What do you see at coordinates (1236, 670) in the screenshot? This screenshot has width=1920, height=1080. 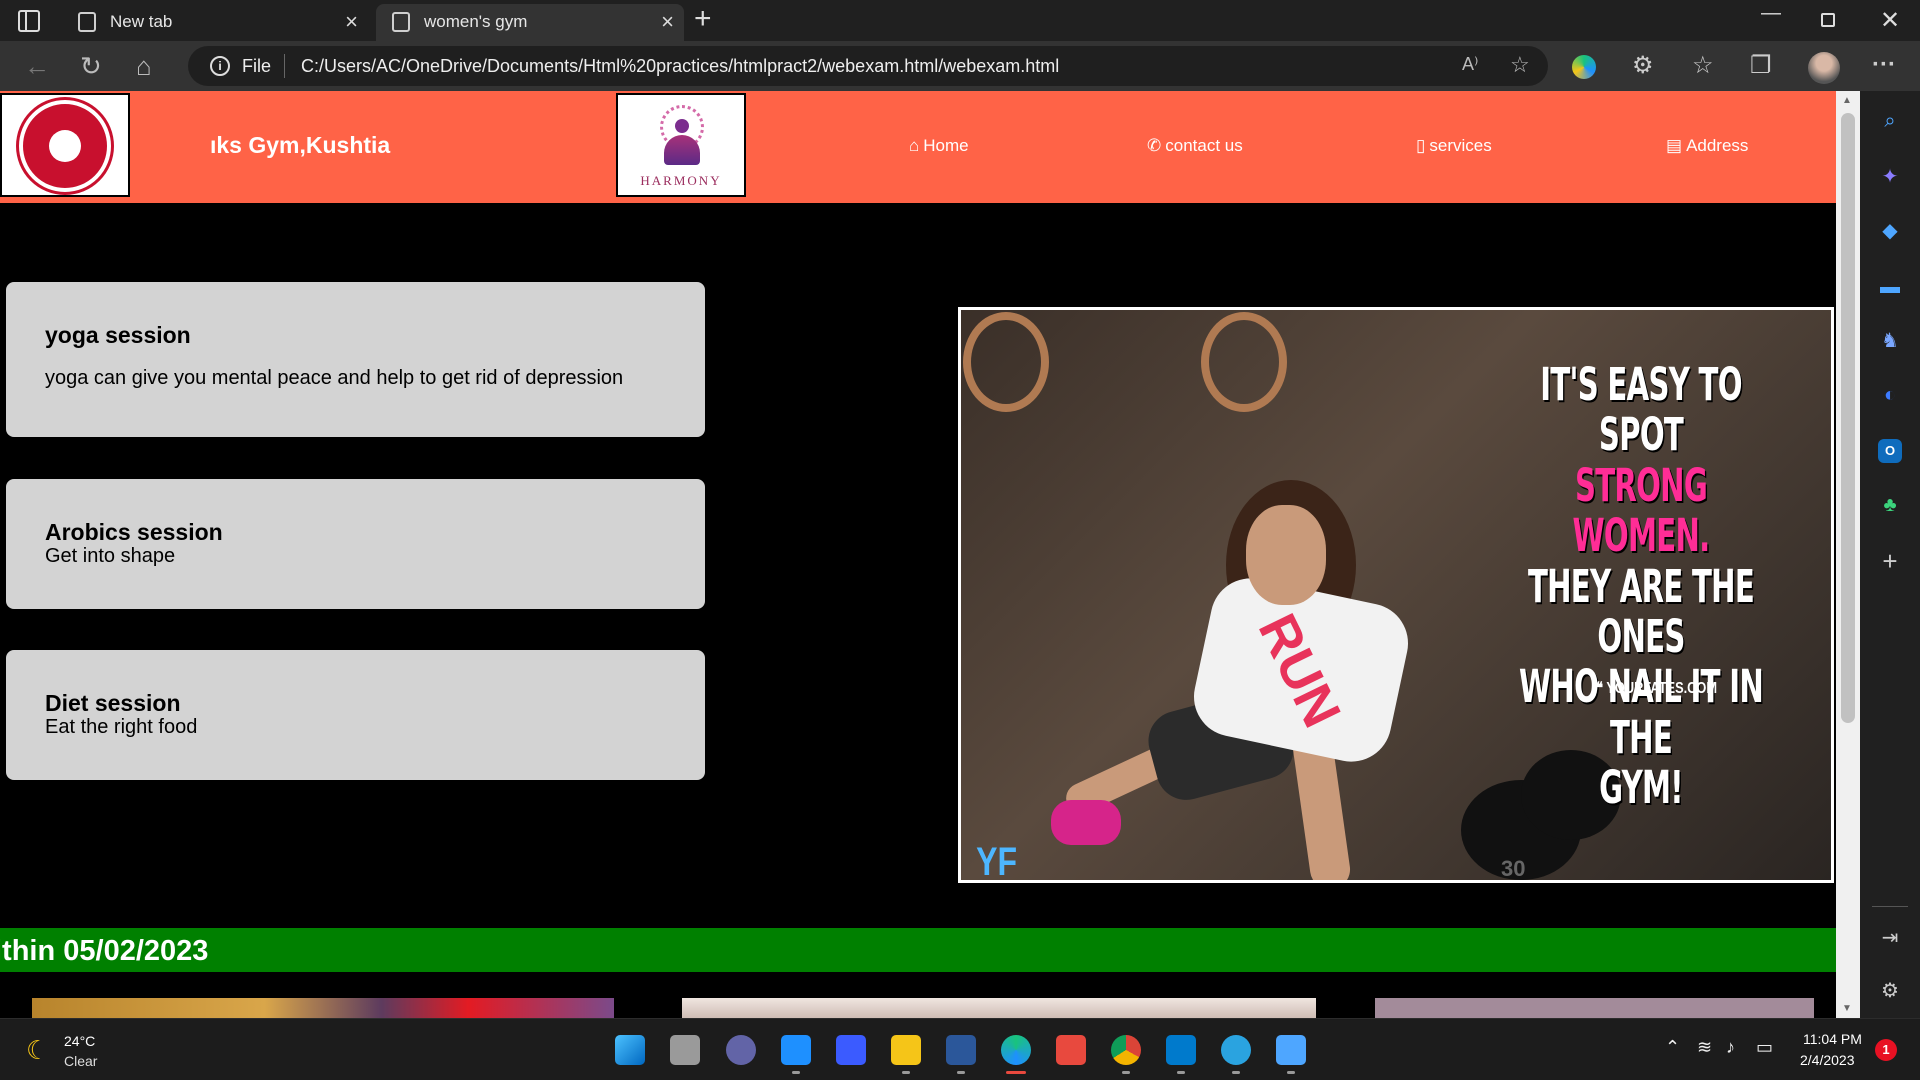 I see `woman-exercising` at bounding box center [1236, 670].